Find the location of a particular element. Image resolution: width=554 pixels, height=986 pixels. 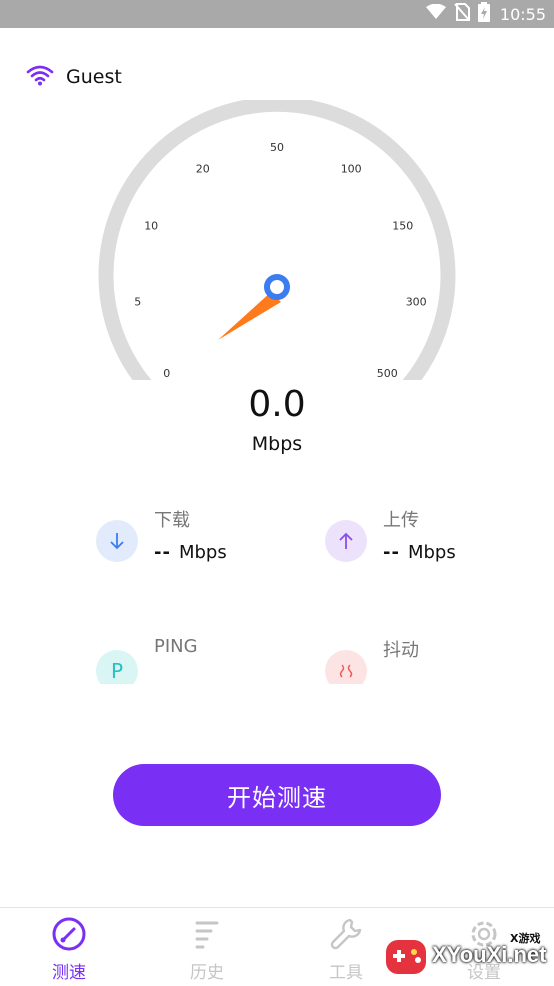

status-icons: 10:55 is located at coordinates (485, 14).